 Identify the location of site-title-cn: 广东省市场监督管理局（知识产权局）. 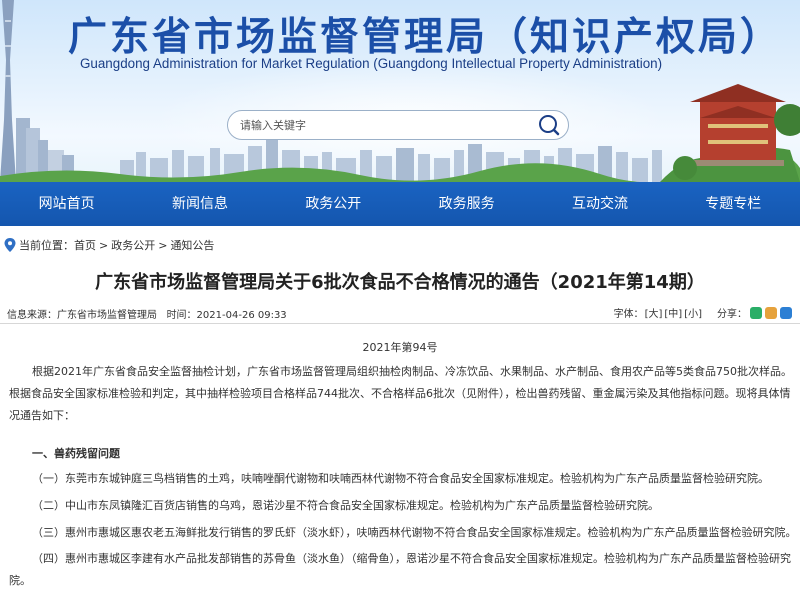
(425, 37).